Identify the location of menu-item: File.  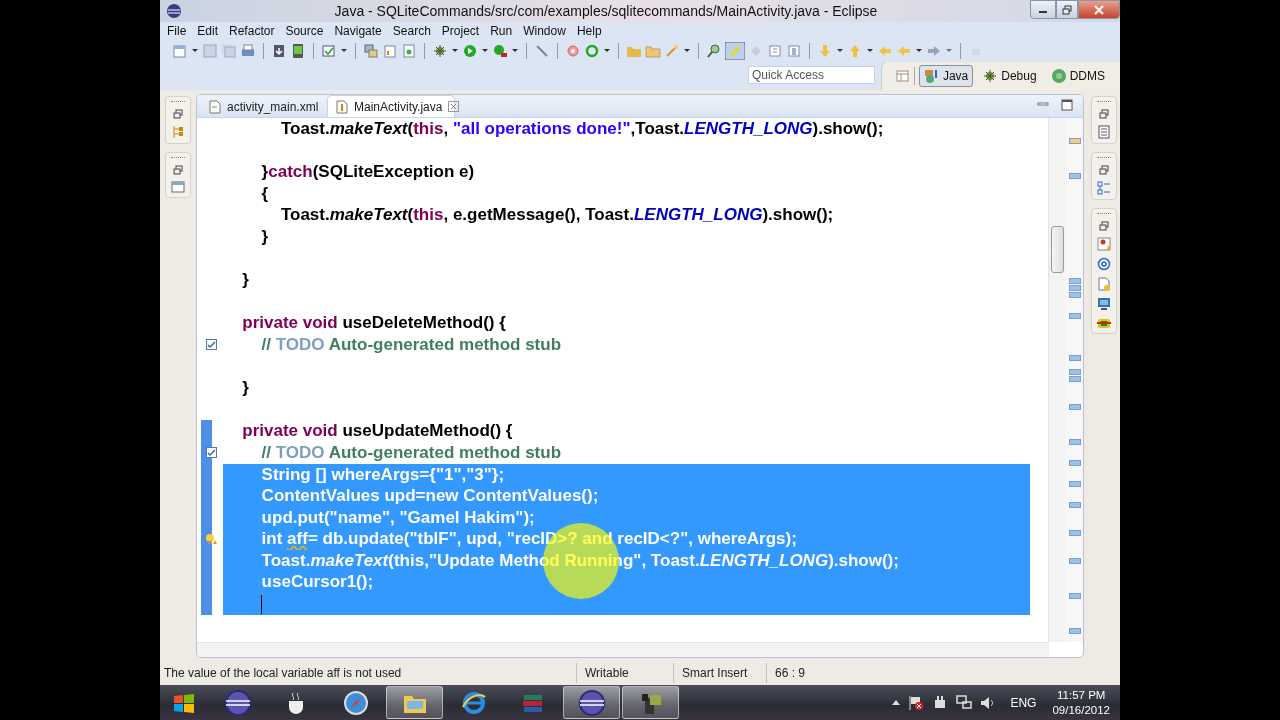
(177, 31).